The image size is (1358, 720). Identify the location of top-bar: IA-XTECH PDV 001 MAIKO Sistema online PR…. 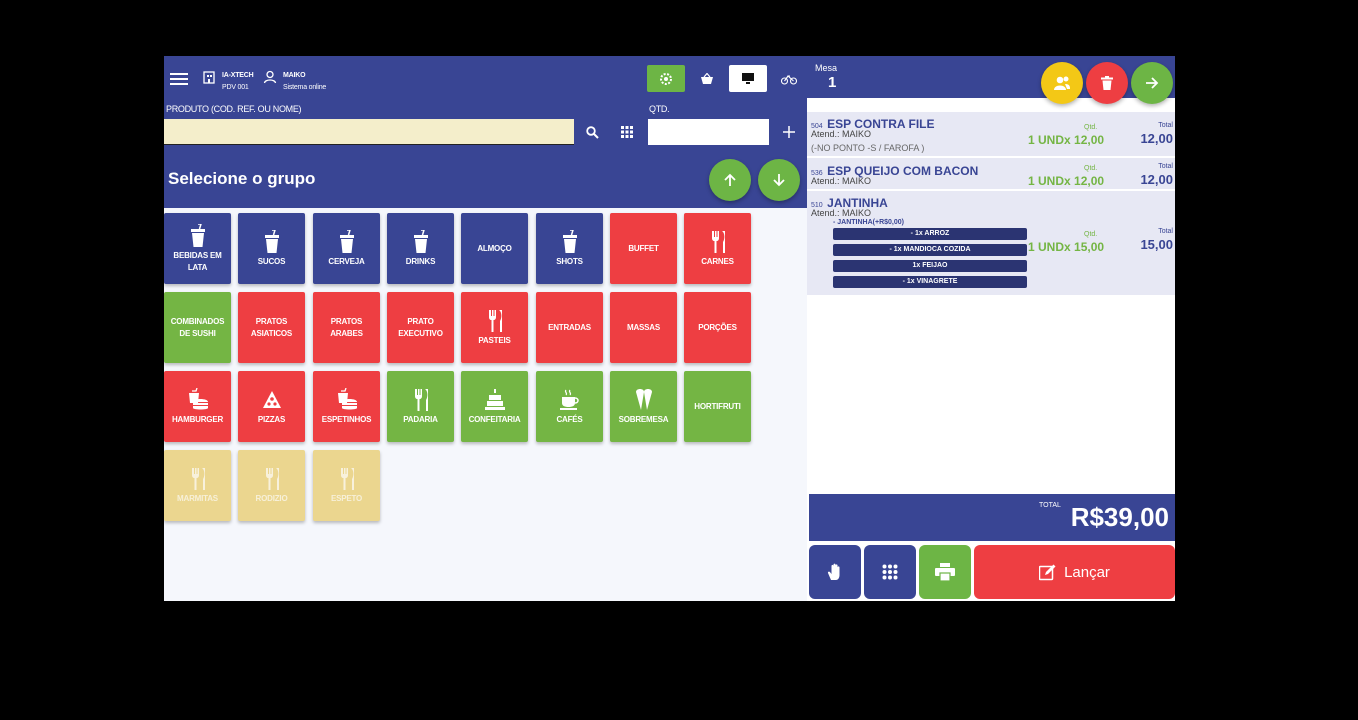
(485, 132).